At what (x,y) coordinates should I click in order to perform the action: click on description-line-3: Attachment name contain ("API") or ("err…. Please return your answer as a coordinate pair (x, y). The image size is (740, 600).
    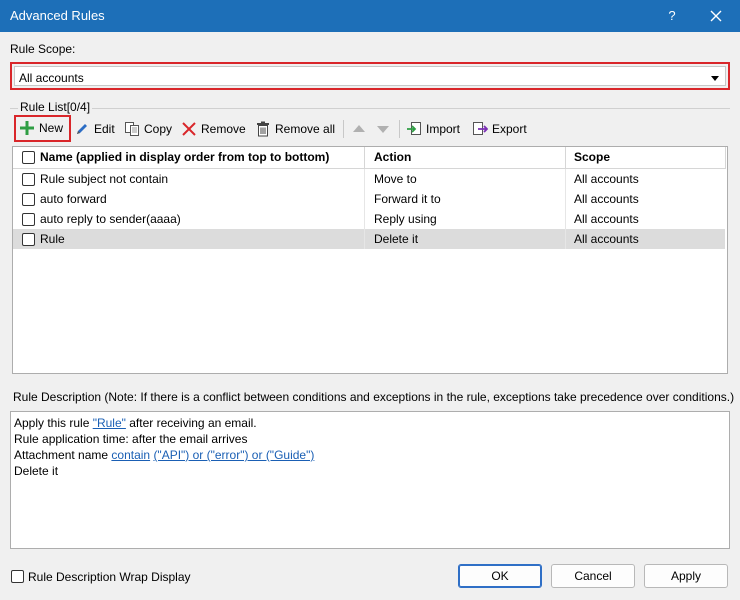
    Looking at the image, I should click on (164, 455).